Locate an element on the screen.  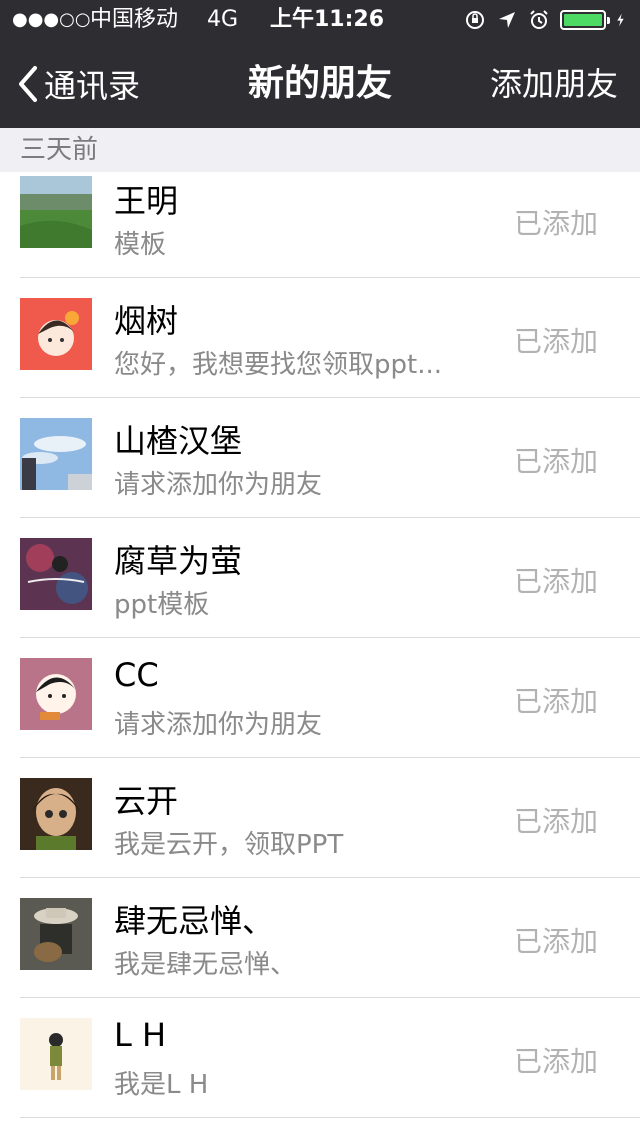
friend-message: 我是肆无忌惮、 is located at coordinates (205, 965).